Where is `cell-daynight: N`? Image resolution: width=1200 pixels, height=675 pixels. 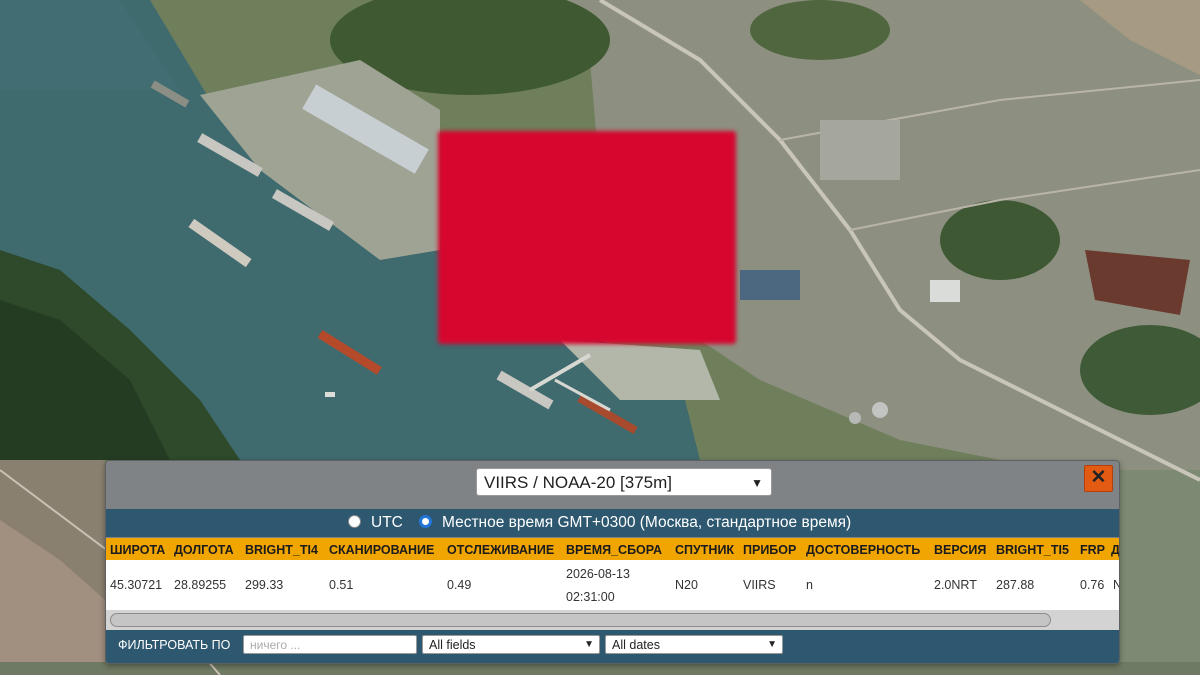
cell-daynight: N is located at coordinates (1116, 585).